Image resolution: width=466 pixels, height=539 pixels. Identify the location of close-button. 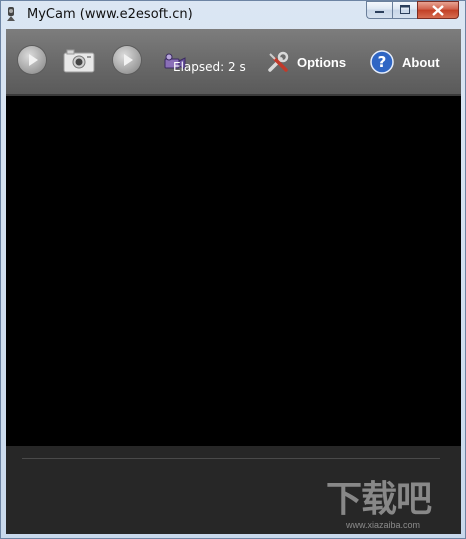
(438, 10).